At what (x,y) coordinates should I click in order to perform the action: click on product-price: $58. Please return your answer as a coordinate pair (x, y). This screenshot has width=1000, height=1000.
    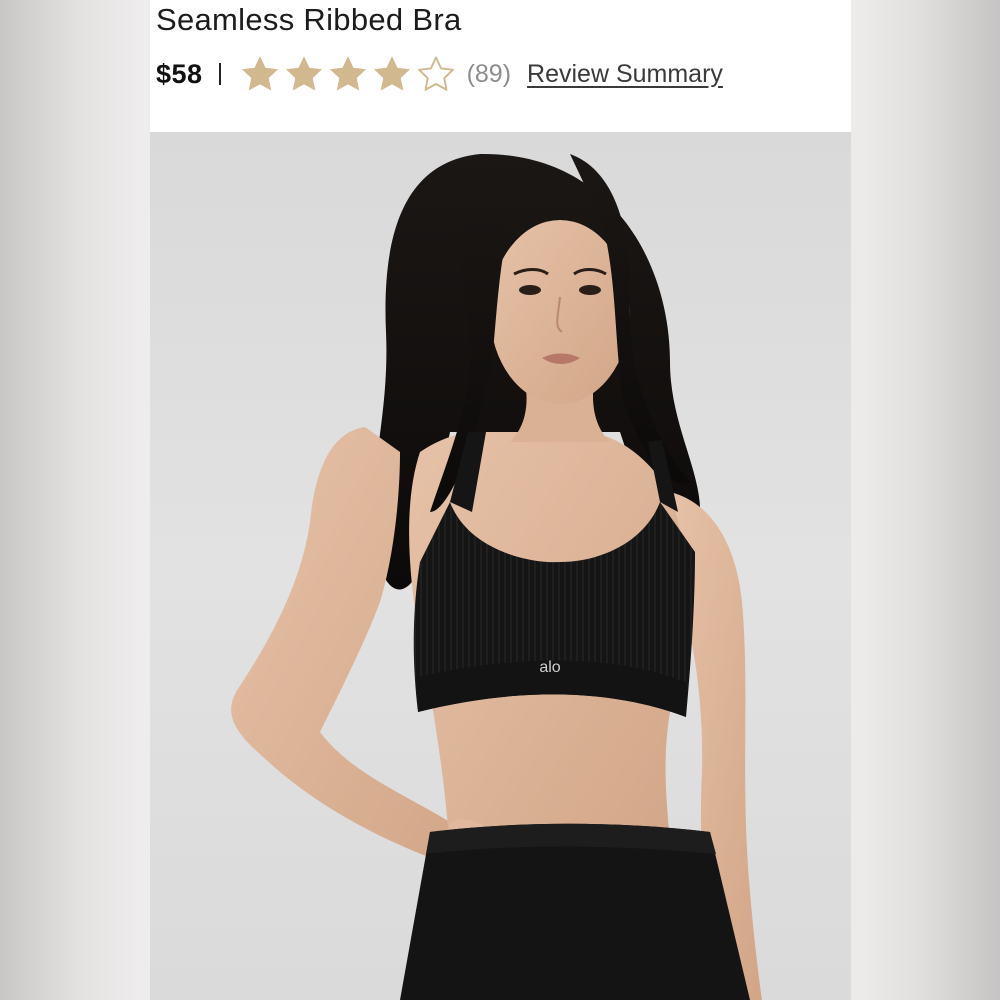
    Looking at the image, I should click on (179, 73).